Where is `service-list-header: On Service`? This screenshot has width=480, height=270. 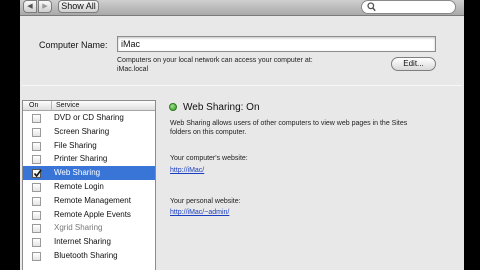 service-list-header: On Service is located at coordinates (89, 106).